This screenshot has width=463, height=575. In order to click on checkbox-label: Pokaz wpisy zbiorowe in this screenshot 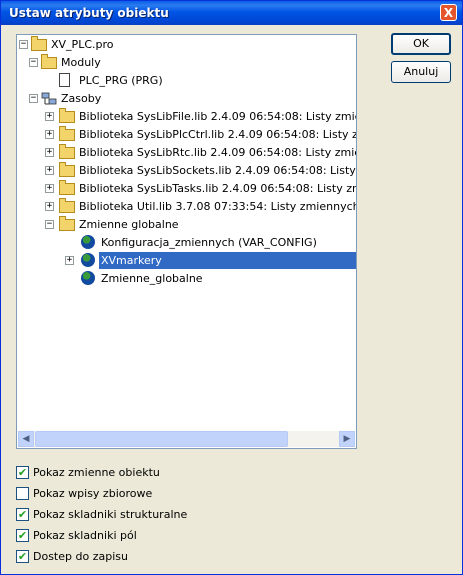, I will do `click(93, 493)`.